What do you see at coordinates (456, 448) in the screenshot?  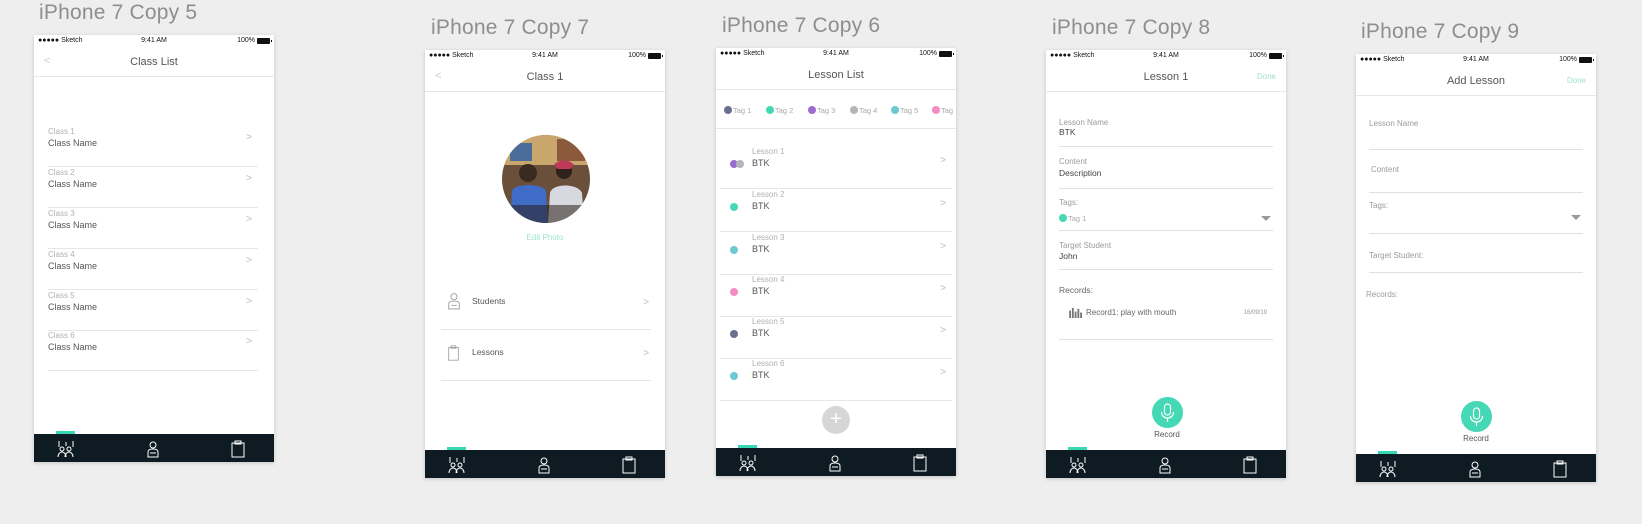 I see `active-tab-indicator` at bounding box center [456, 448].